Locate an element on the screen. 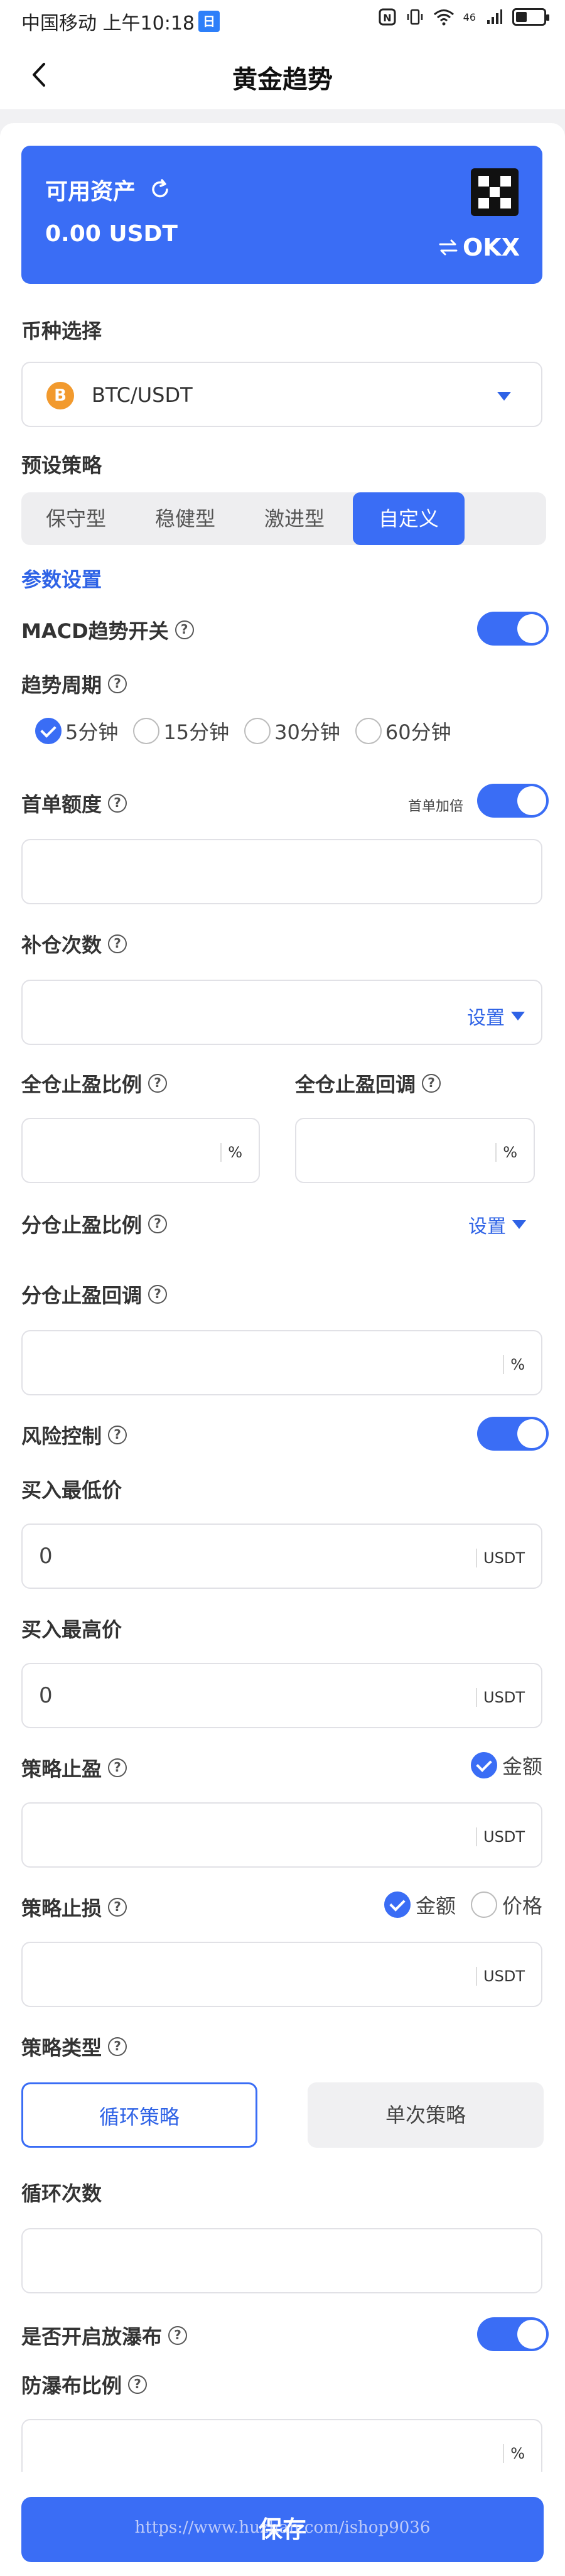 Image resolution: width=565 pixels, height=2576 pixels. macd-toggle is located at coordinates (513, 629).